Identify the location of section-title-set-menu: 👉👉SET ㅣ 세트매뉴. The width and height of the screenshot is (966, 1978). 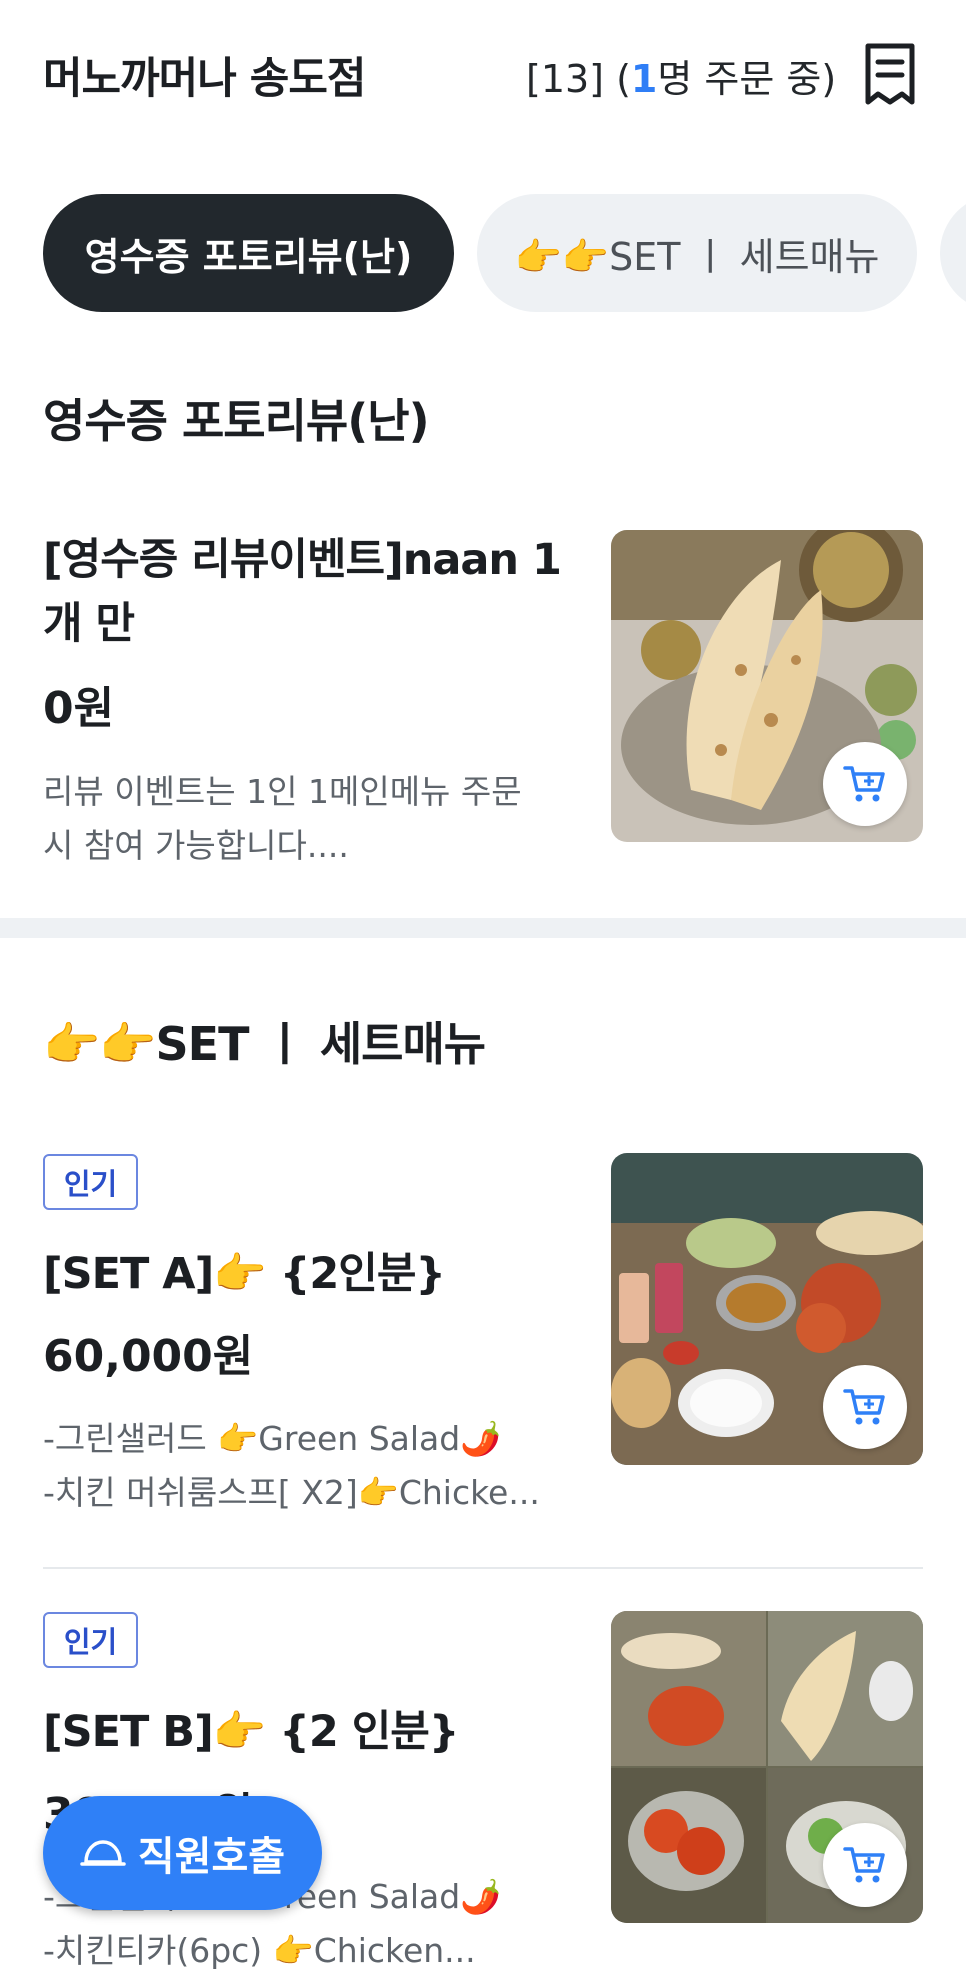
(264, 1044).